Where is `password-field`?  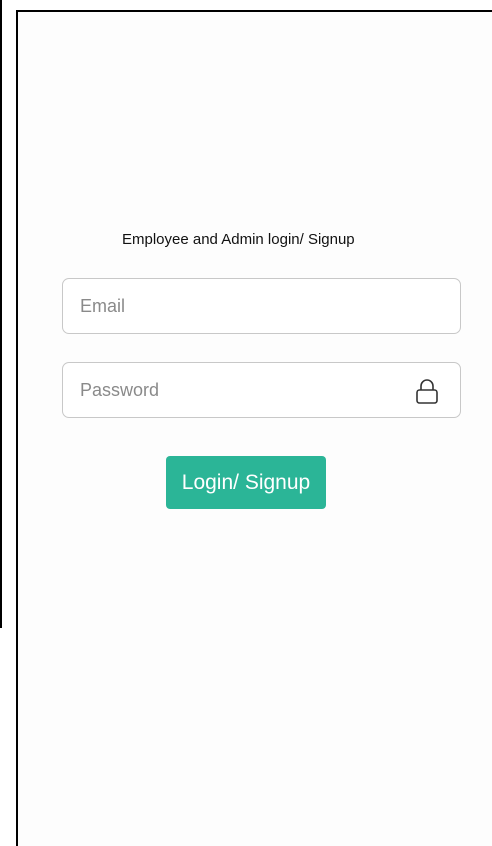
password-field is located at coordinates (261, 390).